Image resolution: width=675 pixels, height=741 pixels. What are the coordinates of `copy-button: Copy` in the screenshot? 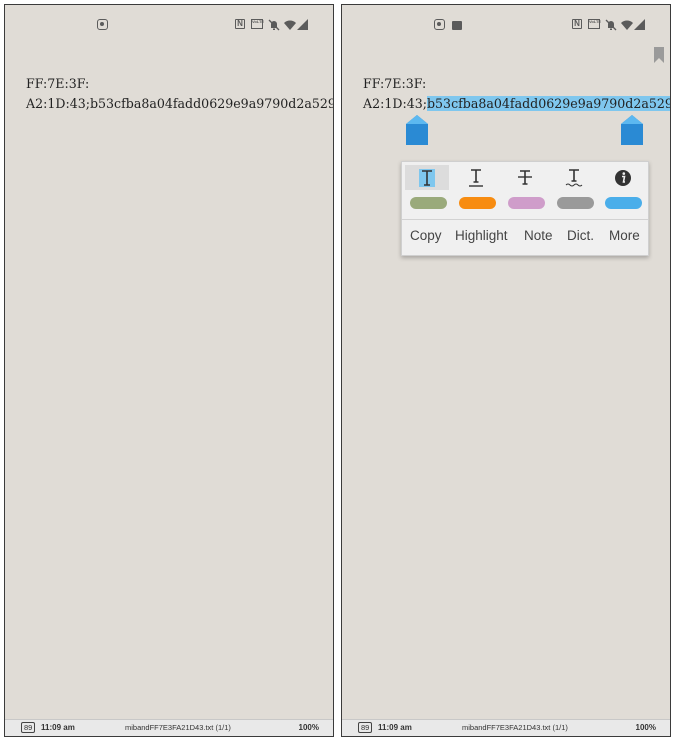 It's located at (426, 235).